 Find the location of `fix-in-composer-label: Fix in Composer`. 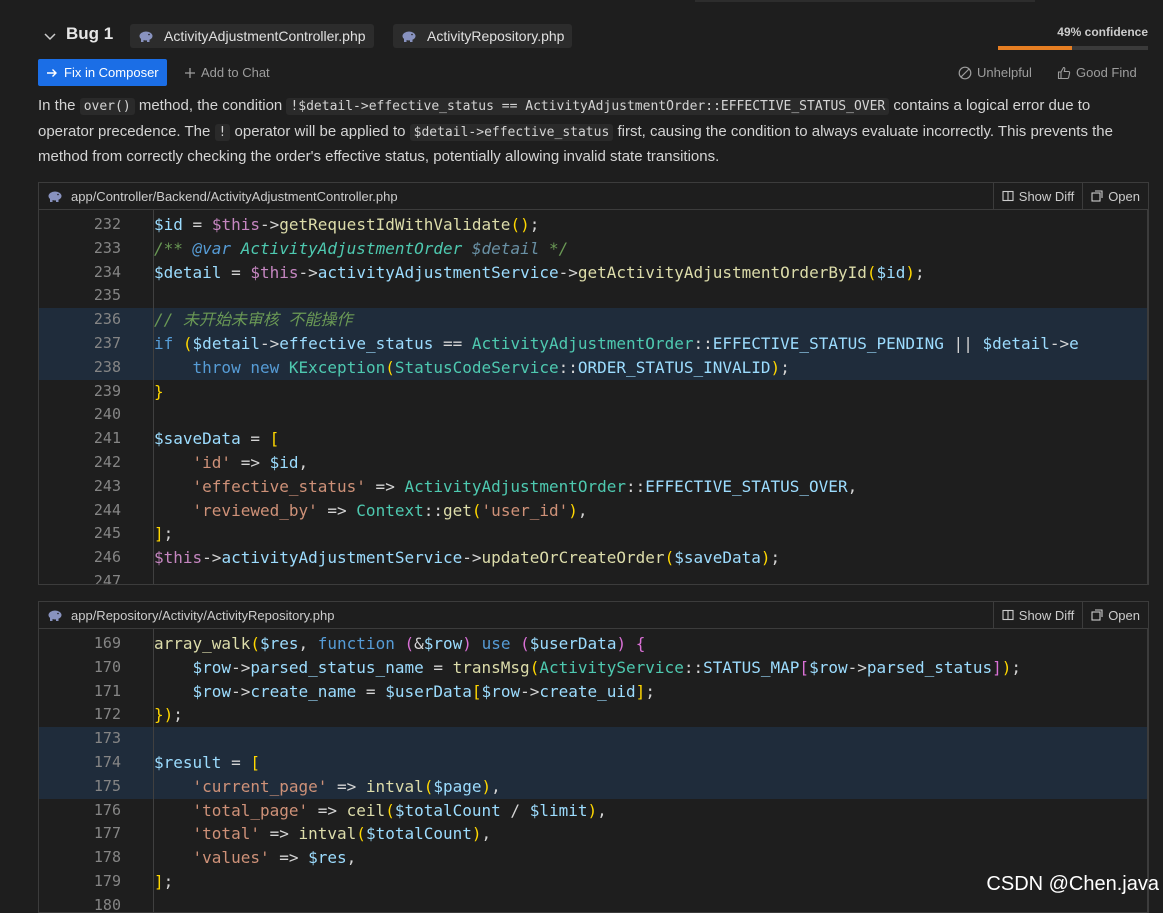

fix-in-composer-label: Fix in Composer is located at coordinates (111, 72).